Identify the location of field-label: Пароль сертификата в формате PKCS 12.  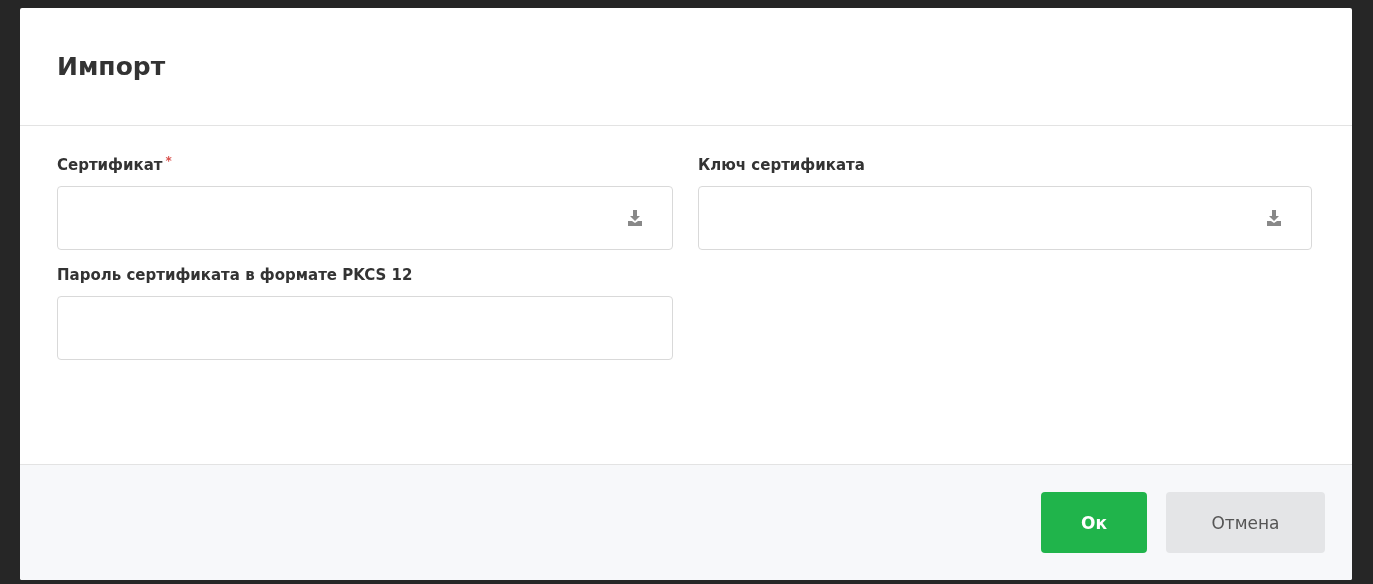
(235, 275).